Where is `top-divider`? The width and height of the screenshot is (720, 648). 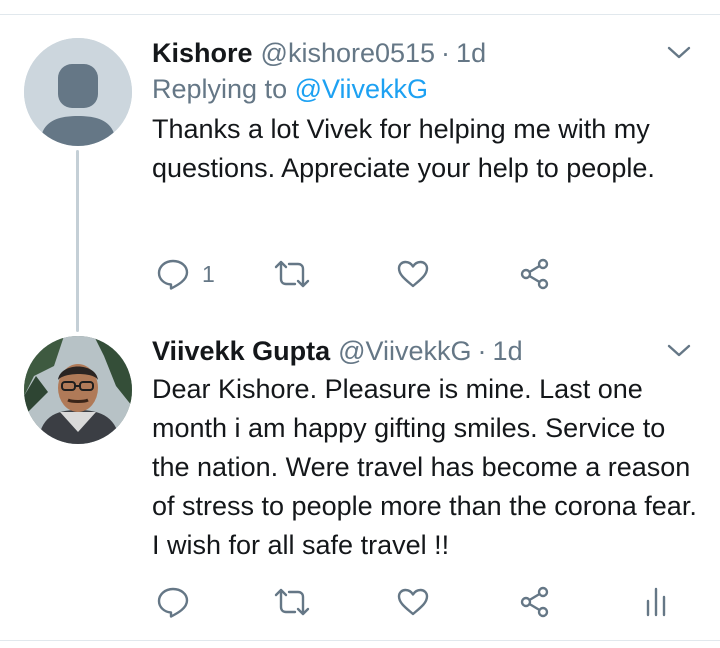
top-divider is located at coordinates (360, 14).